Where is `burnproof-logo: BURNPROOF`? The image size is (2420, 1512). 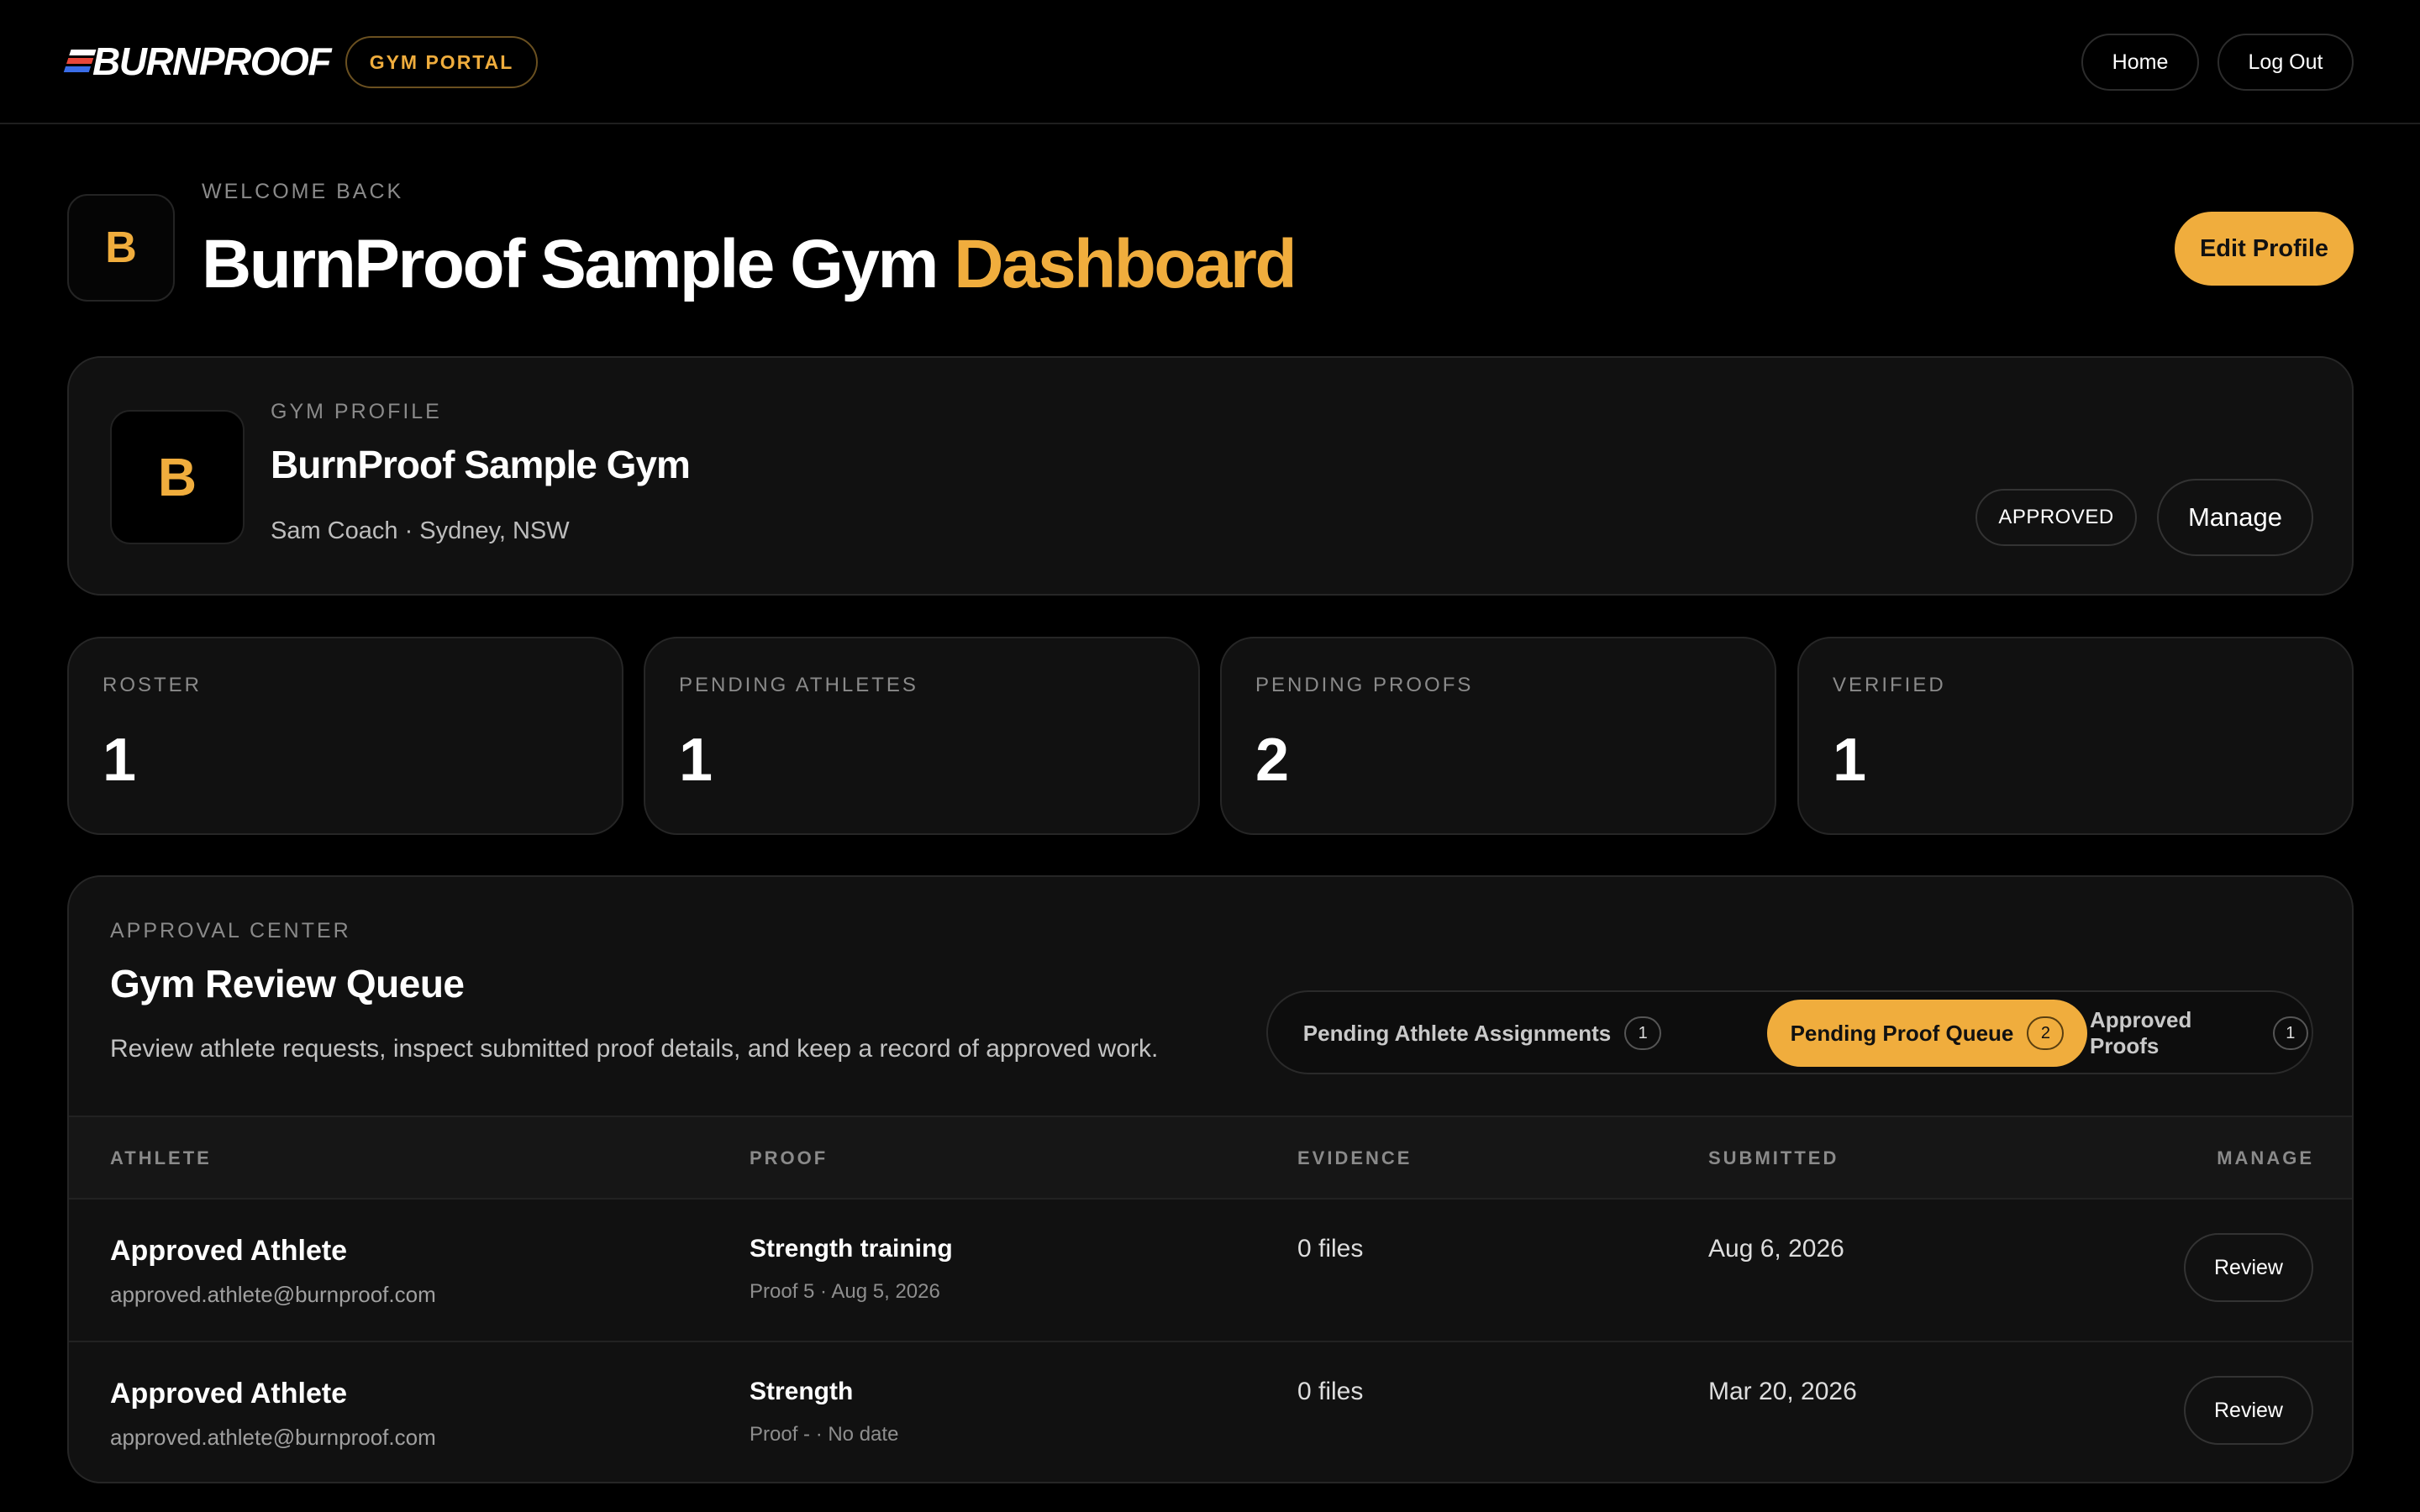
burnproof-logo: BURNPROOF is located at coordinates (197, 61).